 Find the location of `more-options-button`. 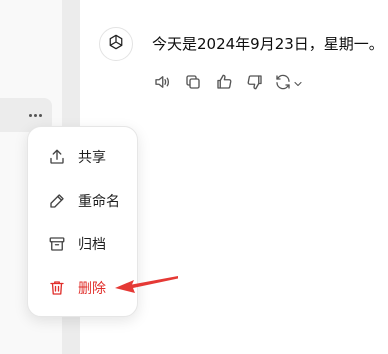

more-options-button is located at coordinates (35, 115).